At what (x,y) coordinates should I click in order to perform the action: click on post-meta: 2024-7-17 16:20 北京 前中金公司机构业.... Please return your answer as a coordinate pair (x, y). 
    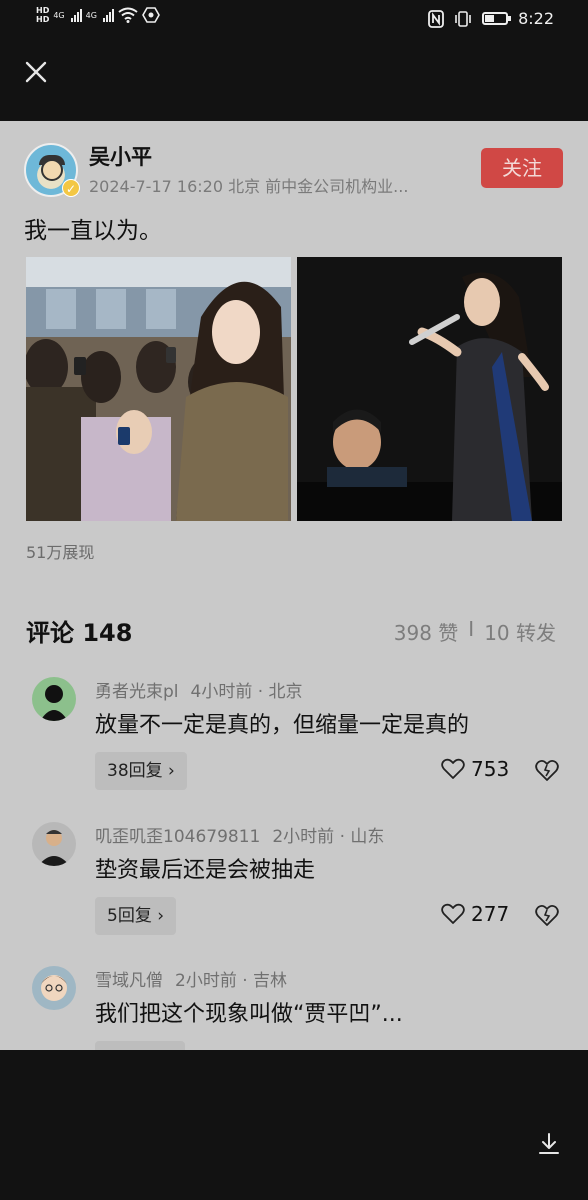
    Looking at the image, I should click on (249, 186).